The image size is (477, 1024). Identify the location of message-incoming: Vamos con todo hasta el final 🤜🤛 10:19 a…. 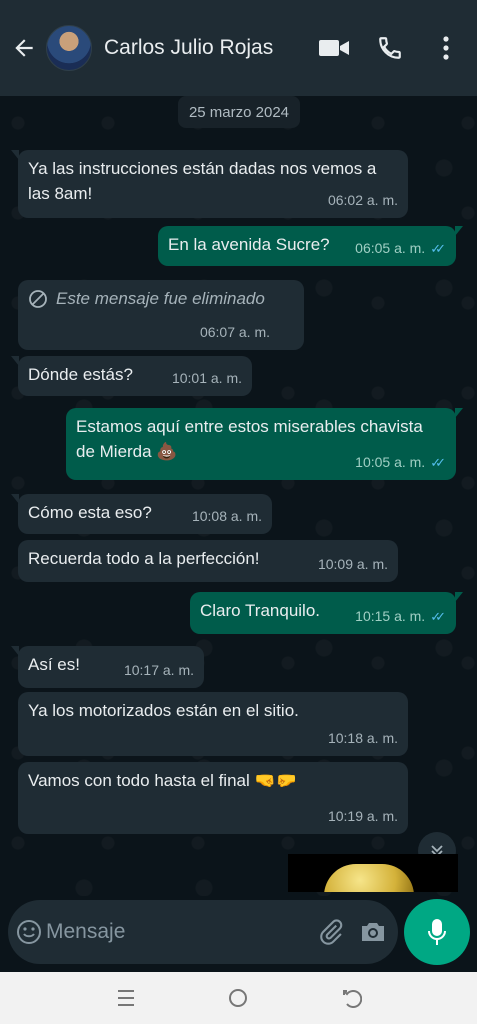
(213, 798).